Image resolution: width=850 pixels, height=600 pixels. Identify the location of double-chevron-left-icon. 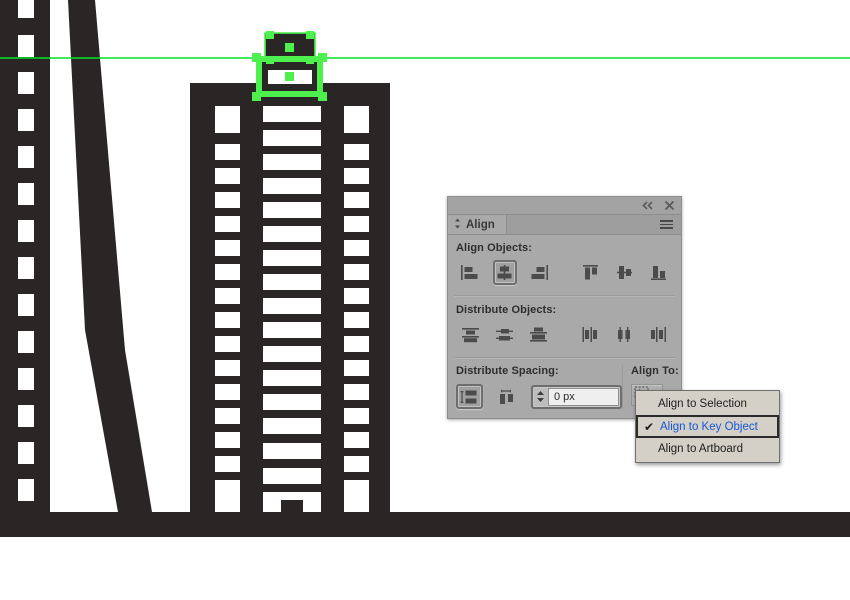
(647, 205).